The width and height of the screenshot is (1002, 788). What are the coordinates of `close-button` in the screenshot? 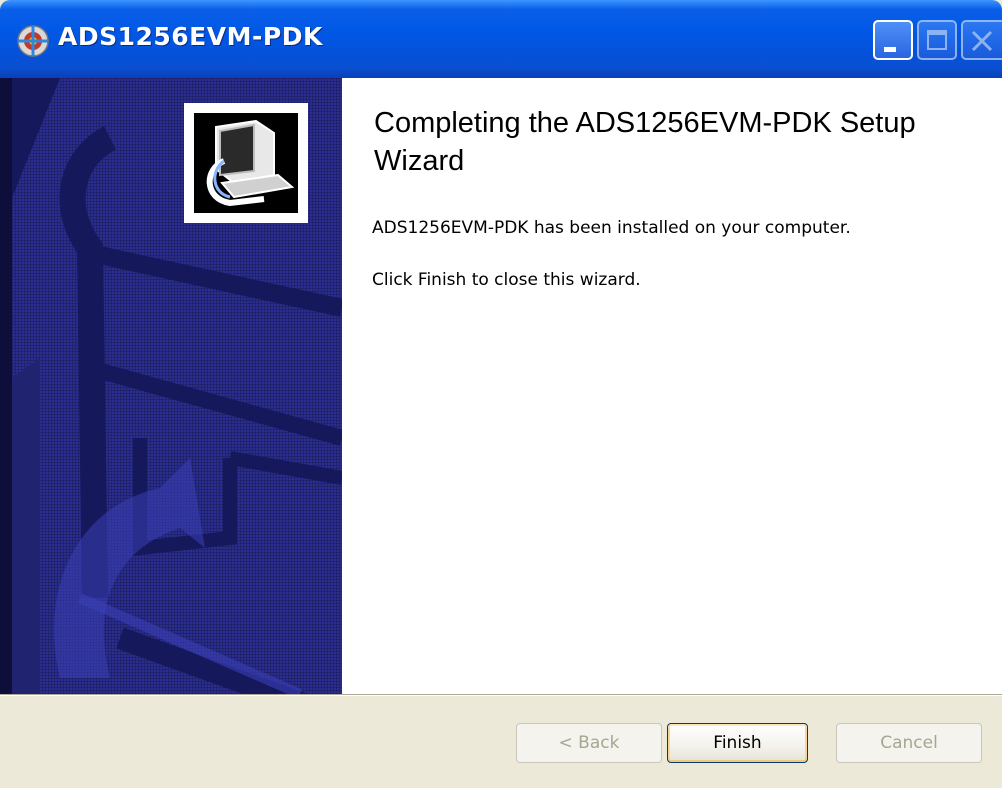 It's located at (981, 40).